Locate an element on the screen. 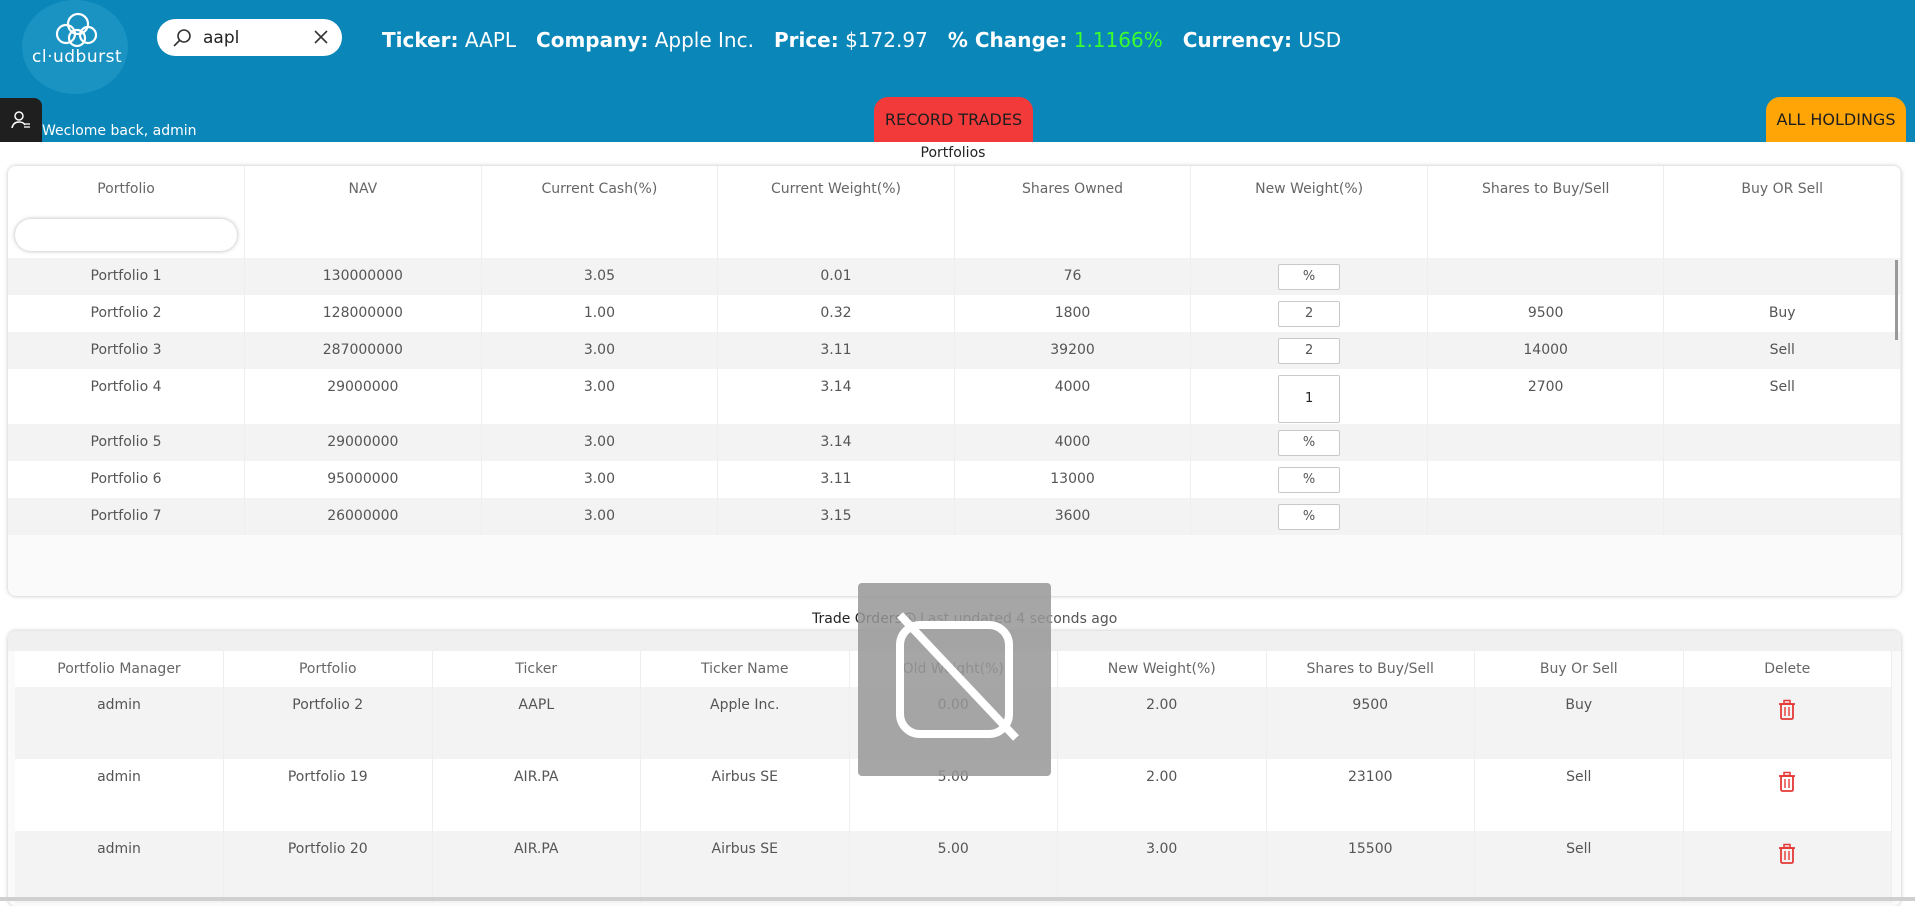 The width and height of the screenshot is (1915, 906). new-weight-input: 1 is located at coordinates (1309, 399).